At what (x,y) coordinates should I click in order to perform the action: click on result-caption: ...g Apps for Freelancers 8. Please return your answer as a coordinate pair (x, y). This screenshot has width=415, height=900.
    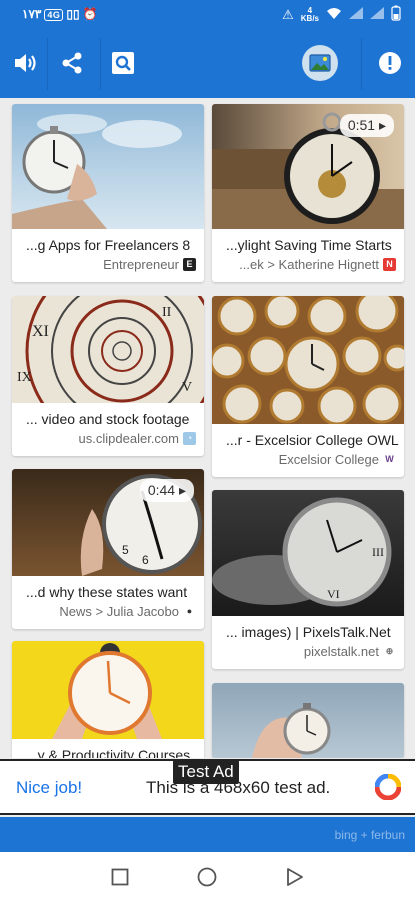
    Looking at the image, I should click on (108, 245).